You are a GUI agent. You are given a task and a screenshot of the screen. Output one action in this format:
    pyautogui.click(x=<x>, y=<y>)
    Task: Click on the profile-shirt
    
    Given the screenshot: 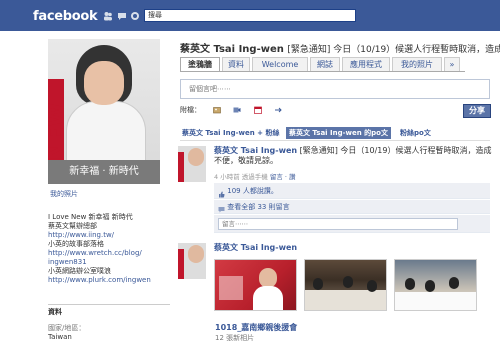 What is the action you would take?
    pyautogui.click(x=106, y=132)
    